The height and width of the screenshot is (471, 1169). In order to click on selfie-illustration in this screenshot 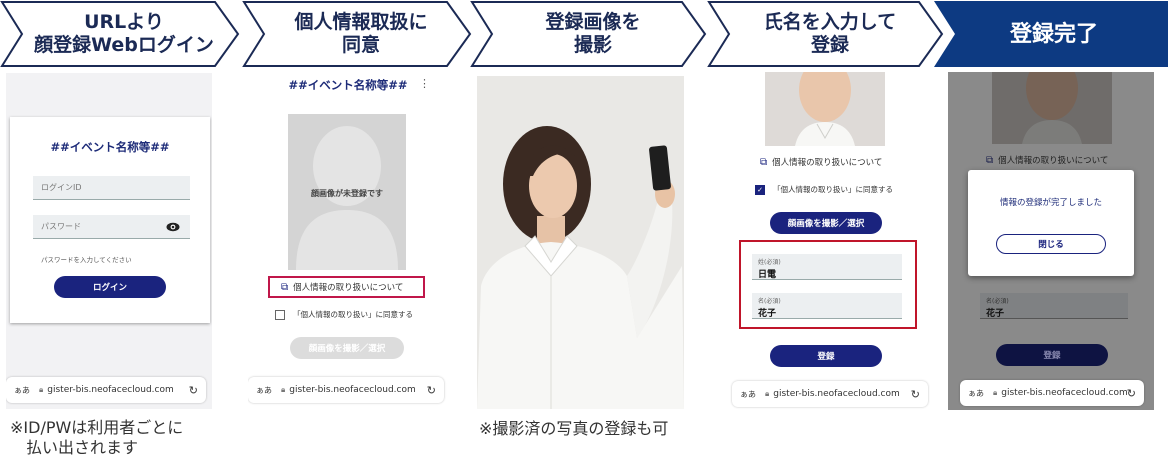, I will do `click(580, 242)`.